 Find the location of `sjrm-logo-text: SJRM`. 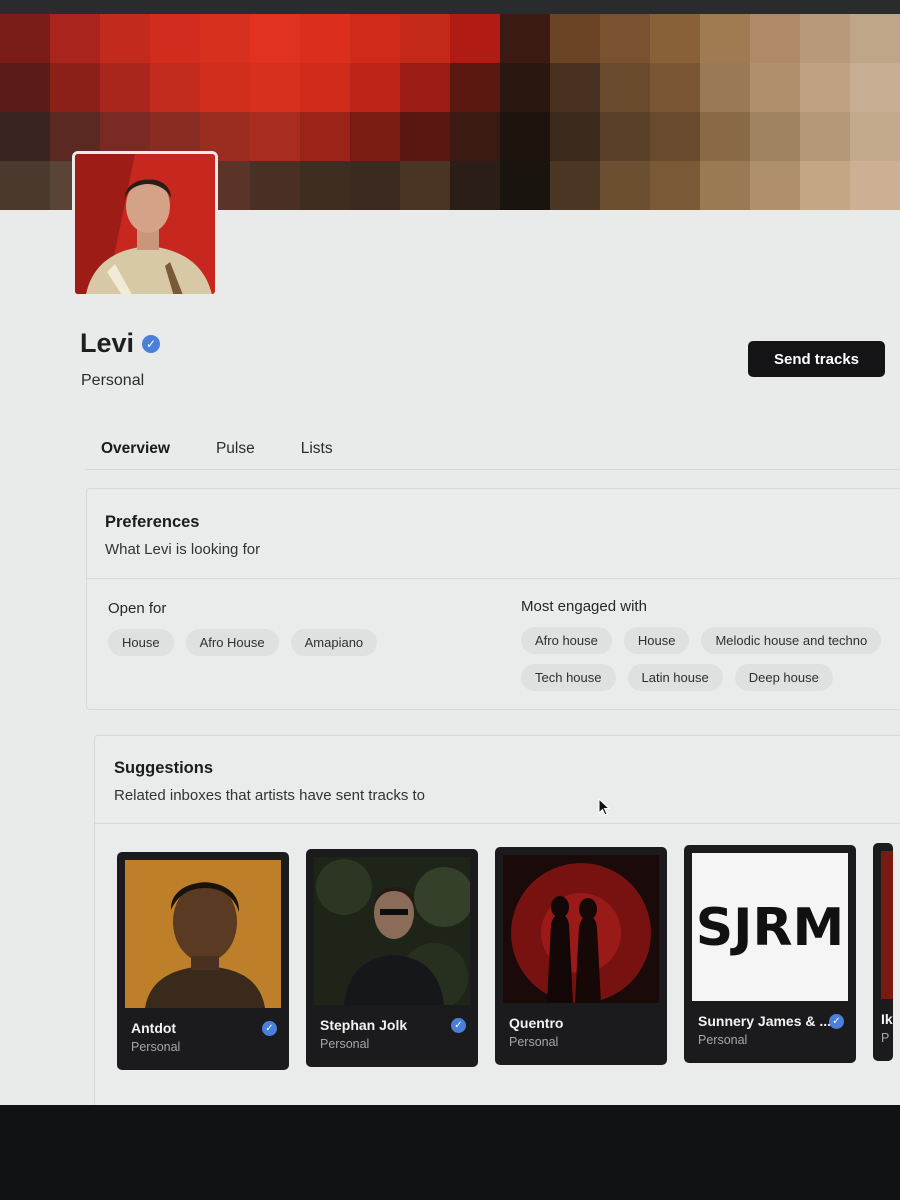

sjrm-logo-text: SJRM is located at coordinates (770, 928).